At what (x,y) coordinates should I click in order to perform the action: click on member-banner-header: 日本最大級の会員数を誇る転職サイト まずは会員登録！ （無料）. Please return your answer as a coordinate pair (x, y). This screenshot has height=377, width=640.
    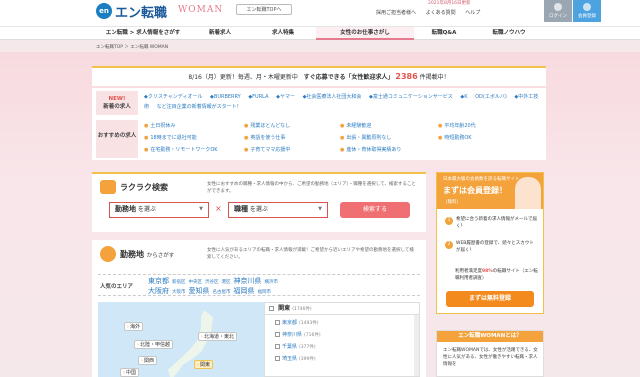
    Looking at the image, I should click on (490, 191).